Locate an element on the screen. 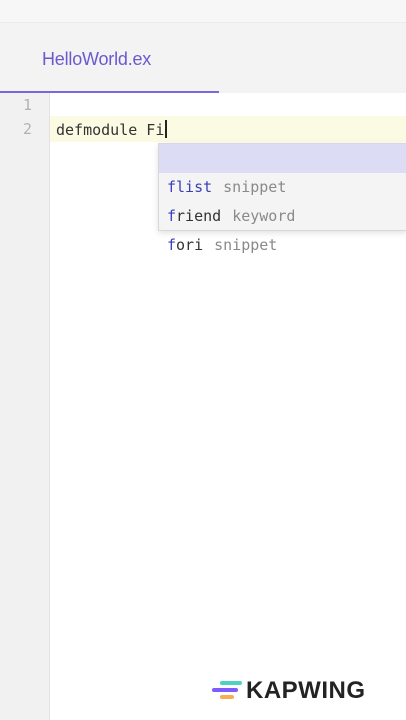 The image size is (406, 720). tab-bar: HelloWorld.ex is located at coordinates (203, 58).